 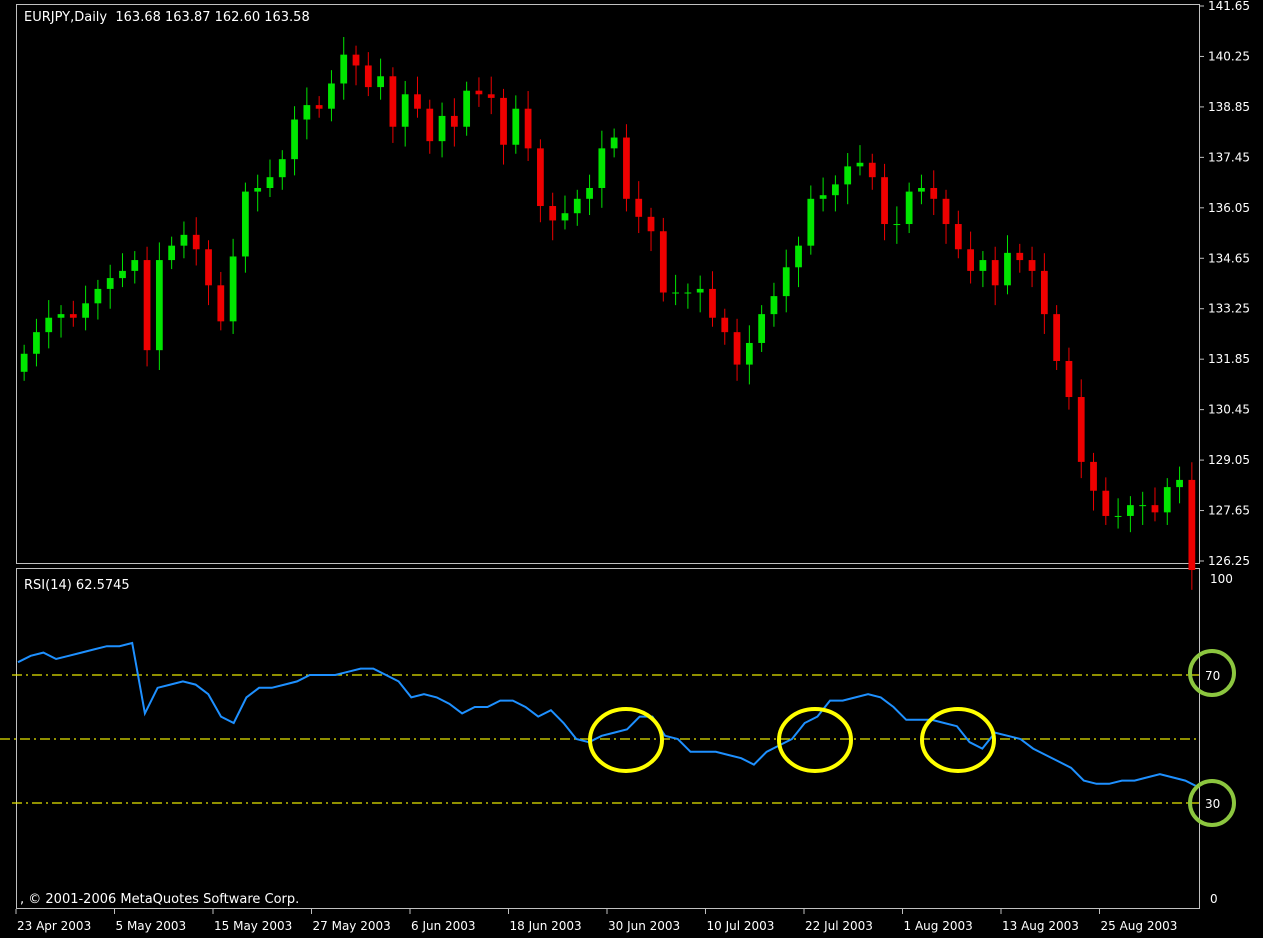 What do you see at coordinates (1229, 56) in the screenshot?
I see `price-tick-label: 140.25` at bounding box center [1229, 56].